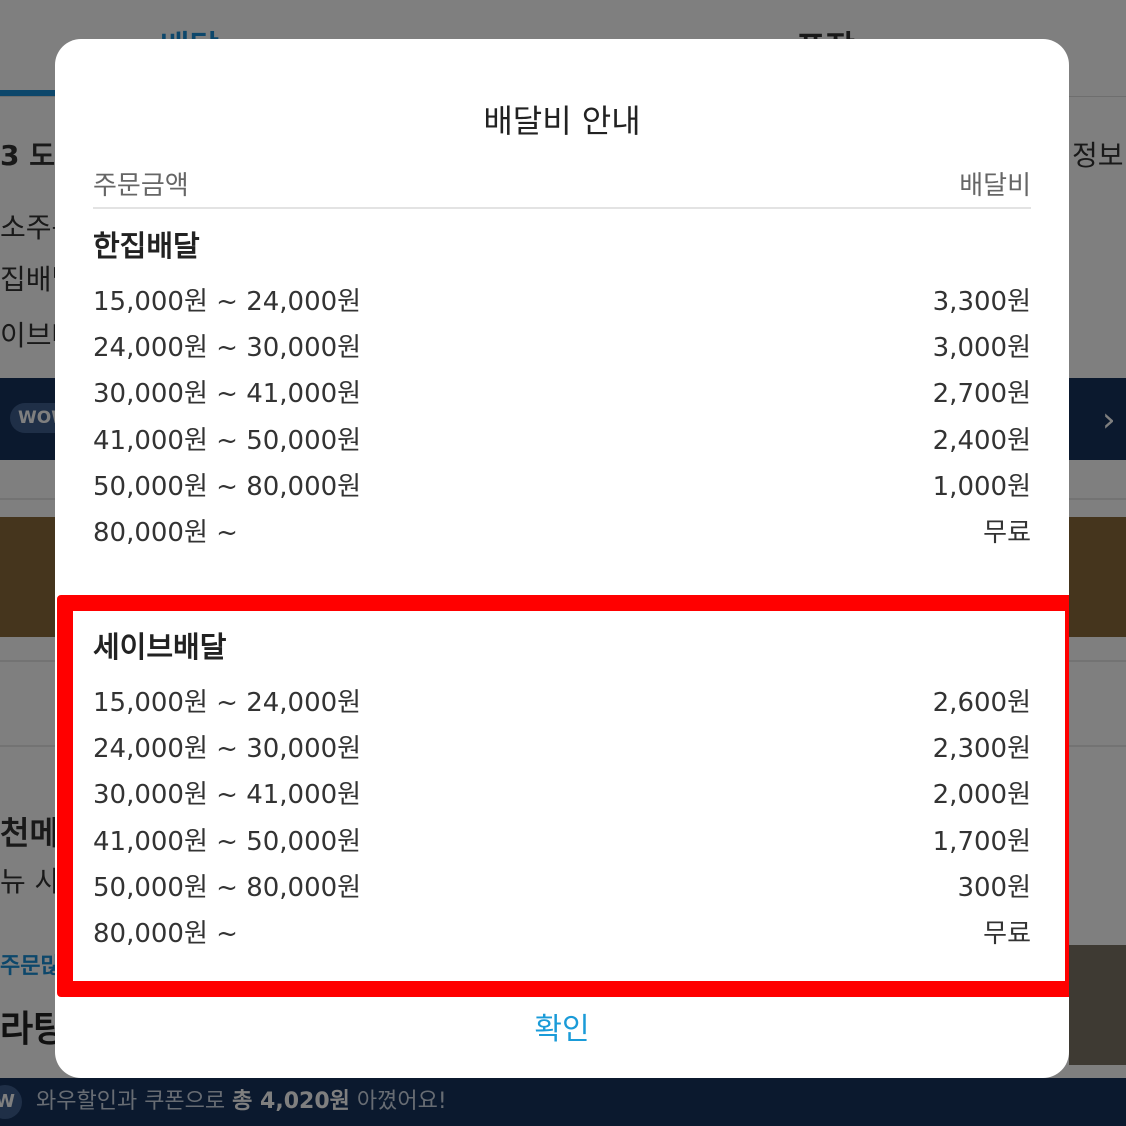  What do you see at coordinates (562, 529) in the screenshot?
I see `fee-row: 80,000원 ~ 무료` at bounding box center [562, 529].